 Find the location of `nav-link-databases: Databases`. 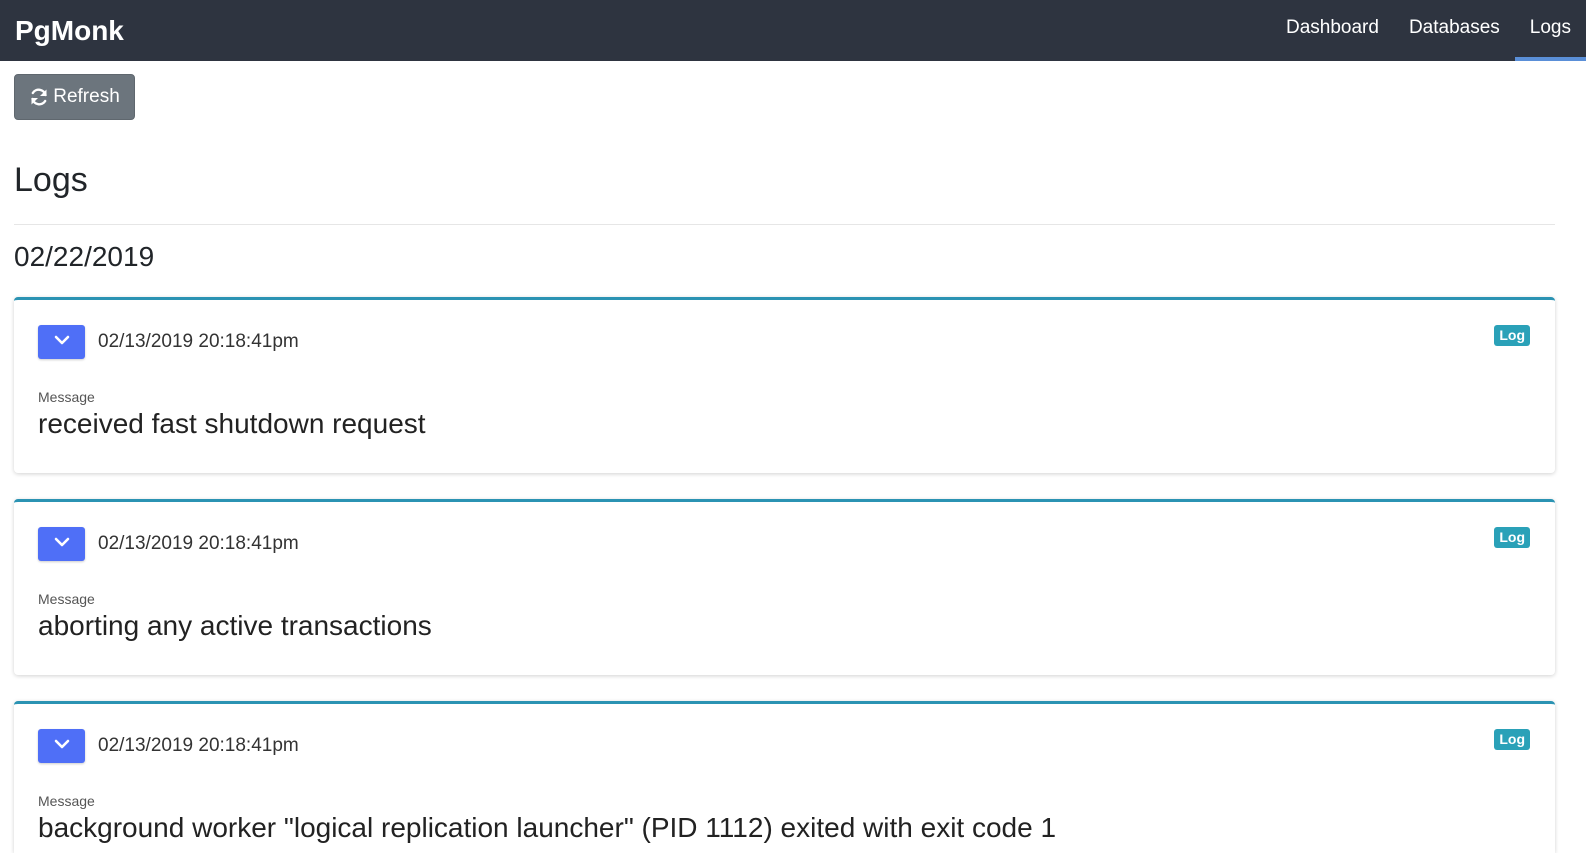

nav-link-databases: Databases is located at coordinates (1454, 30).